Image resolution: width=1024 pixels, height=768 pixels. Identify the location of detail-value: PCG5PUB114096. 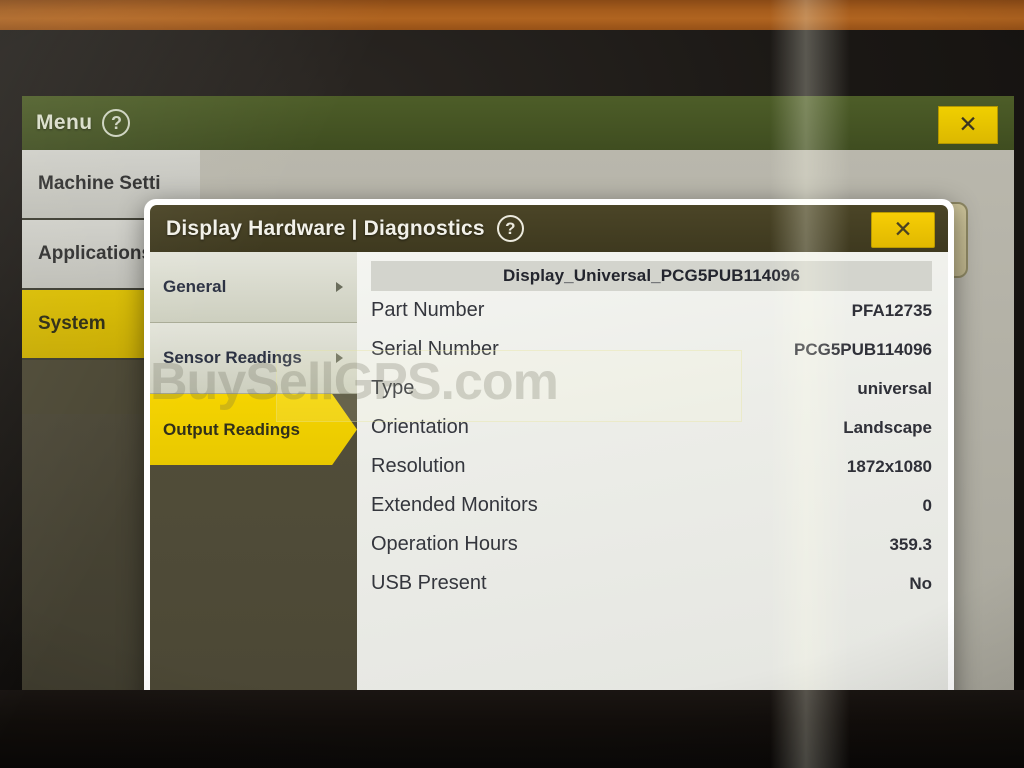
(863, 349).